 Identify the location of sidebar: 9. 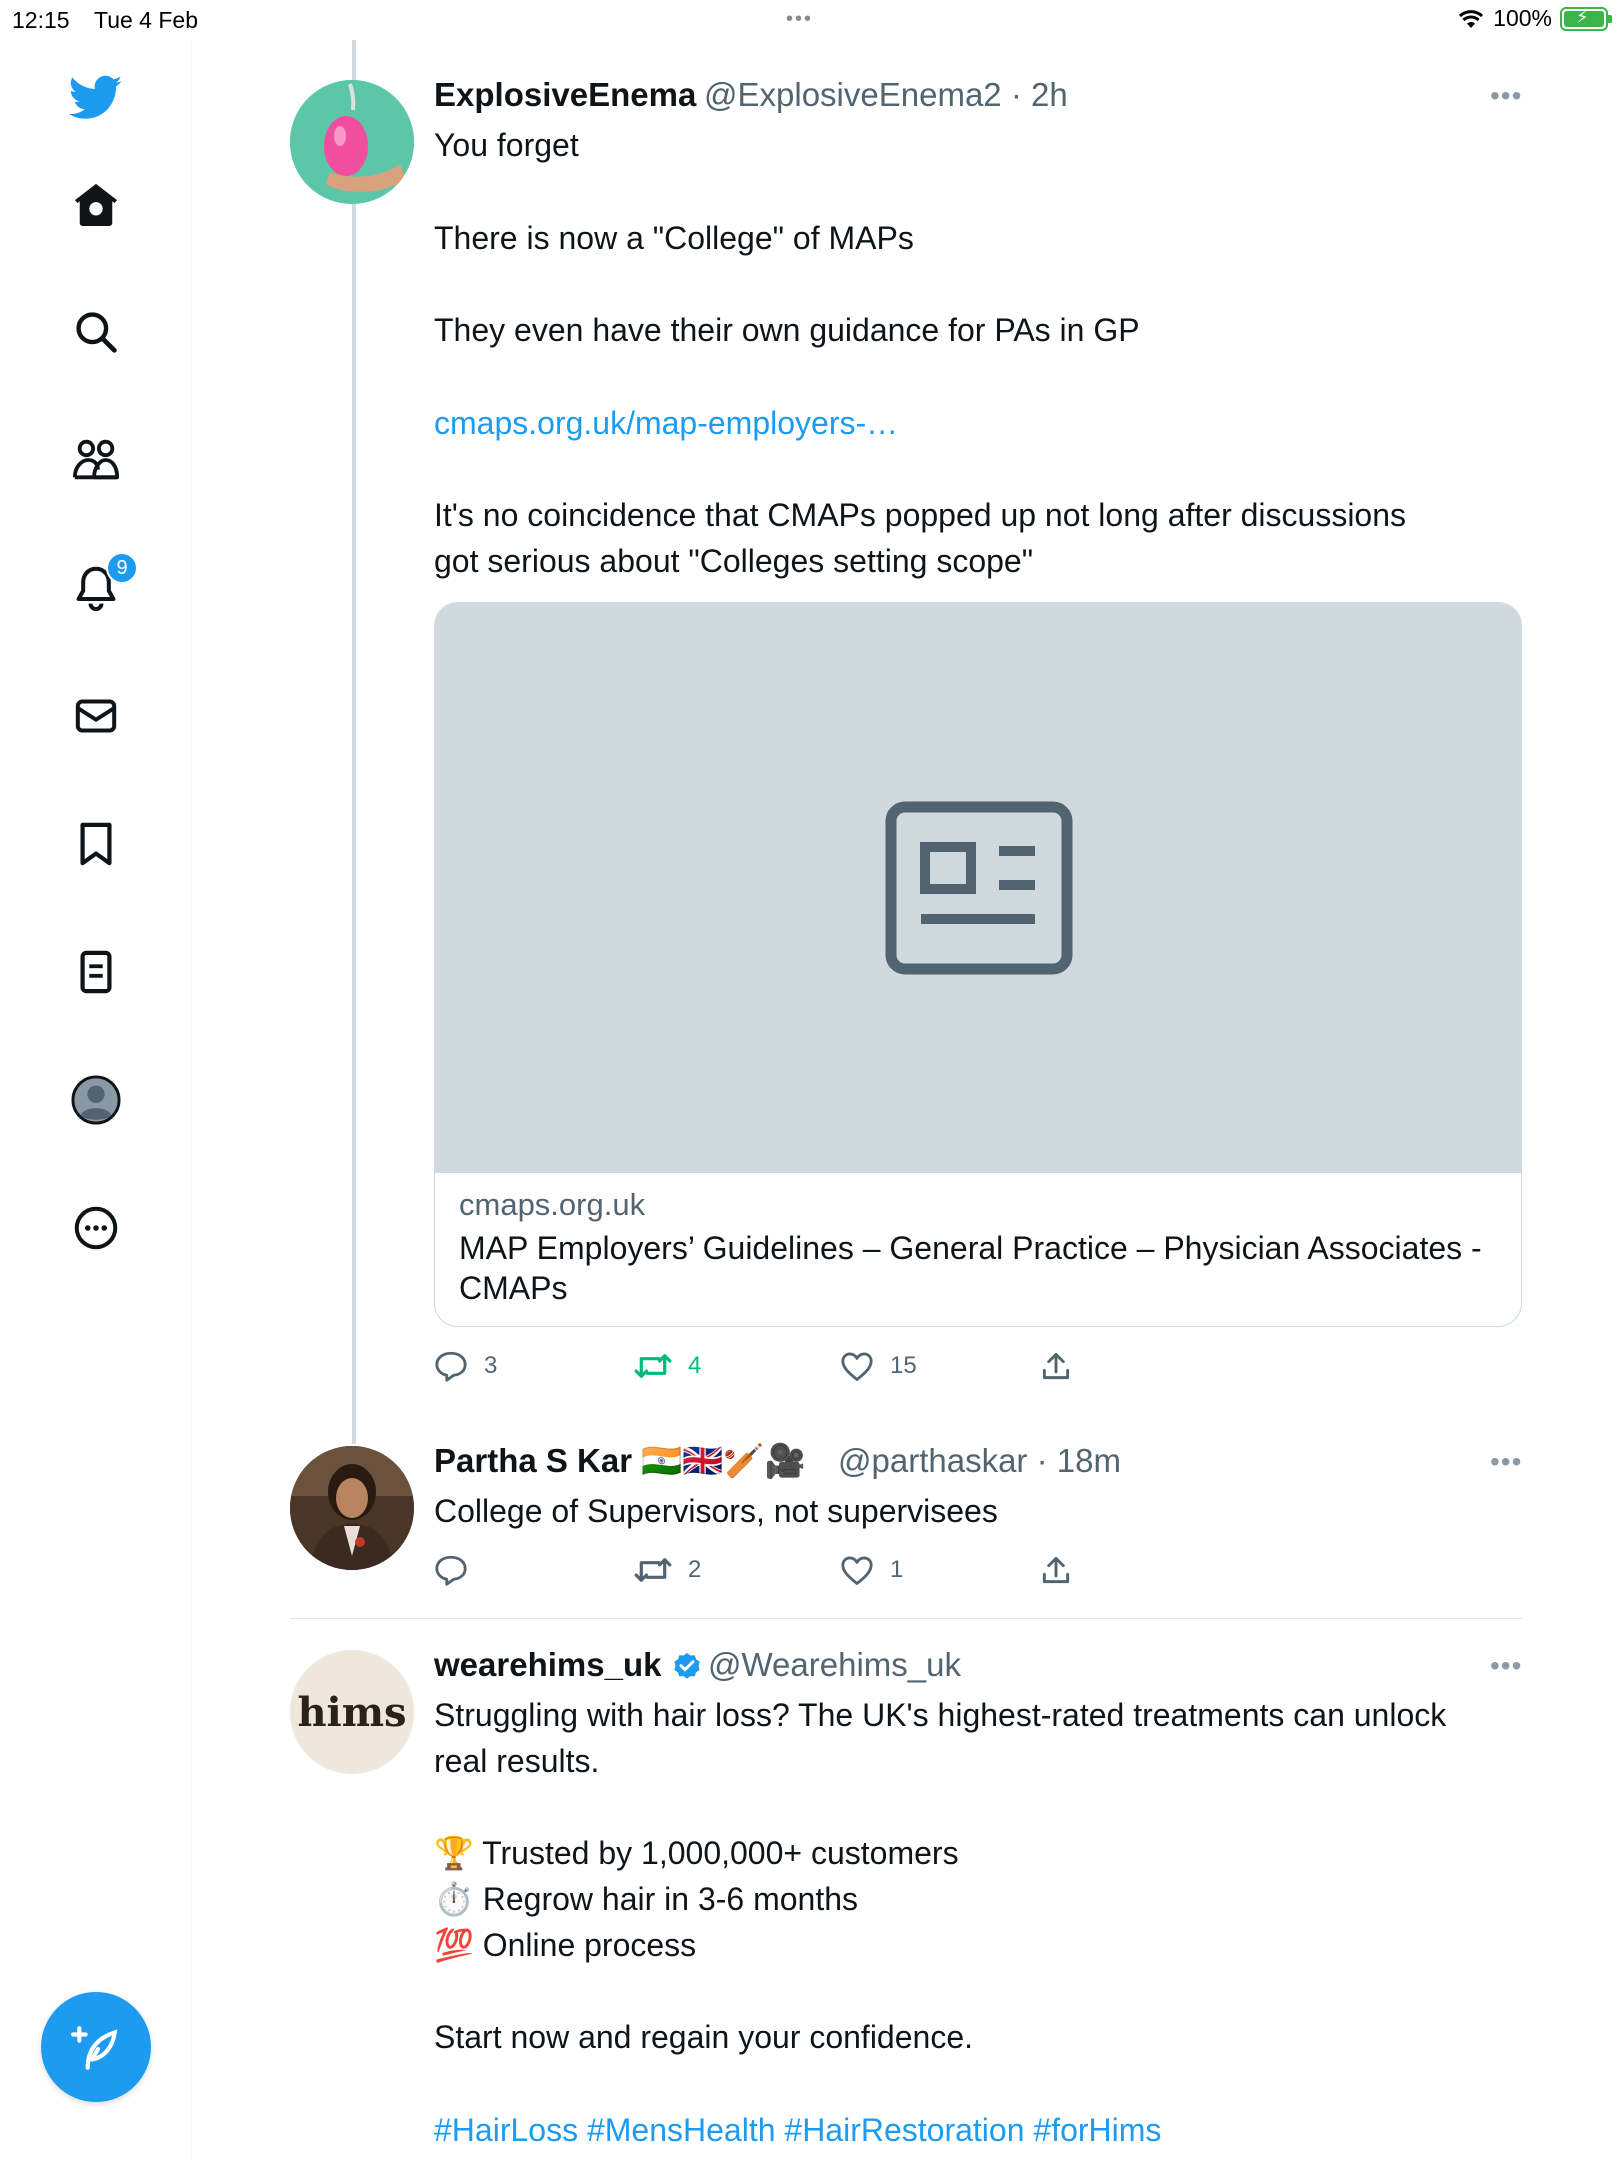
(96, 1100).